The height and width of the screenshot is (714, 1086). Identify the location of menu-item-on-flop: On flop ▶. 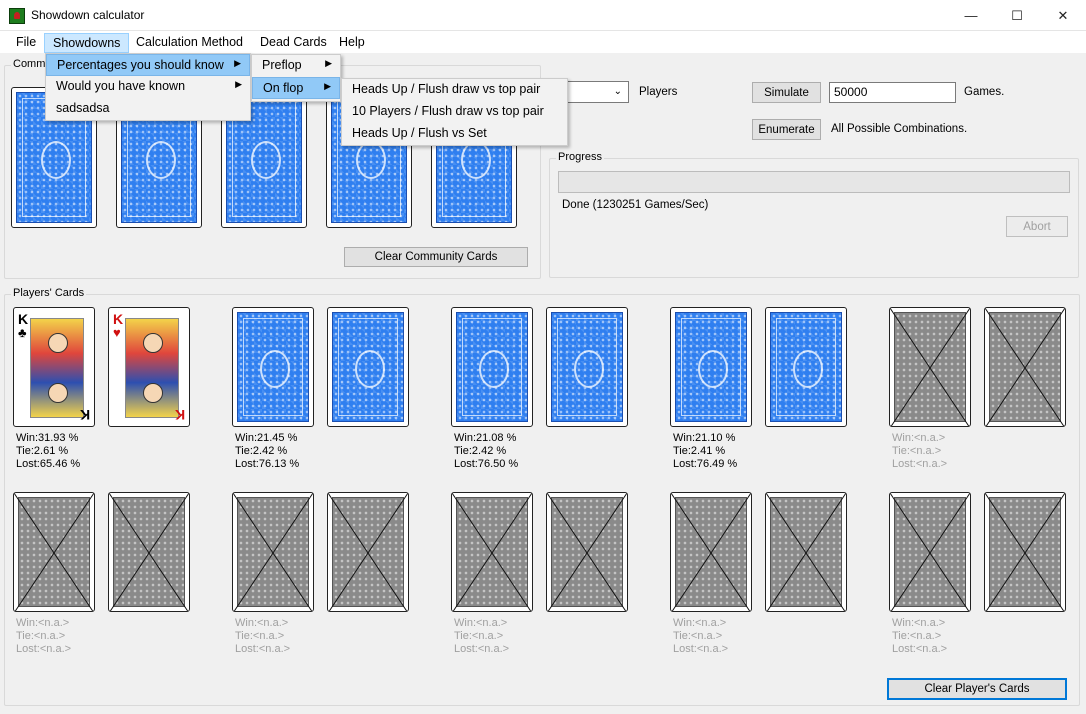
(296, 88).